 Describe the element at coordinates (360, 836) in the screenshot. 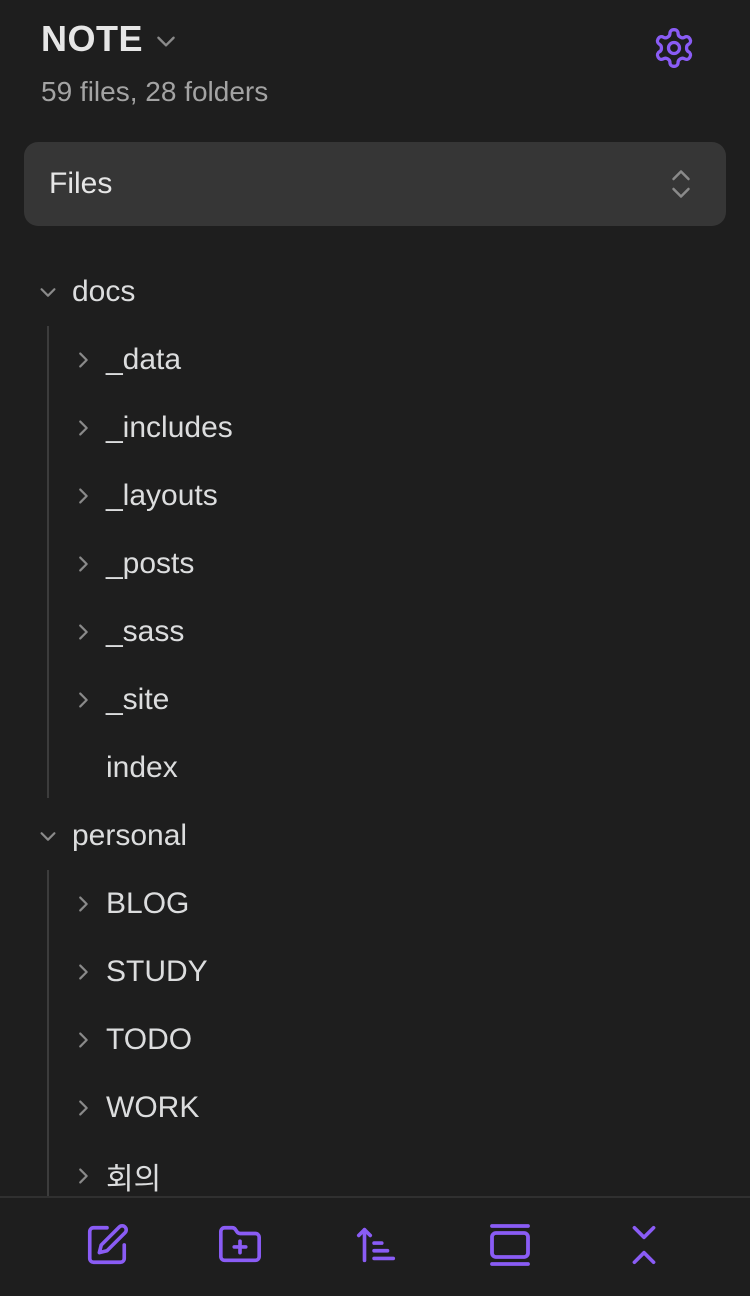

I see `tree-folder-personal: personal` at that location.